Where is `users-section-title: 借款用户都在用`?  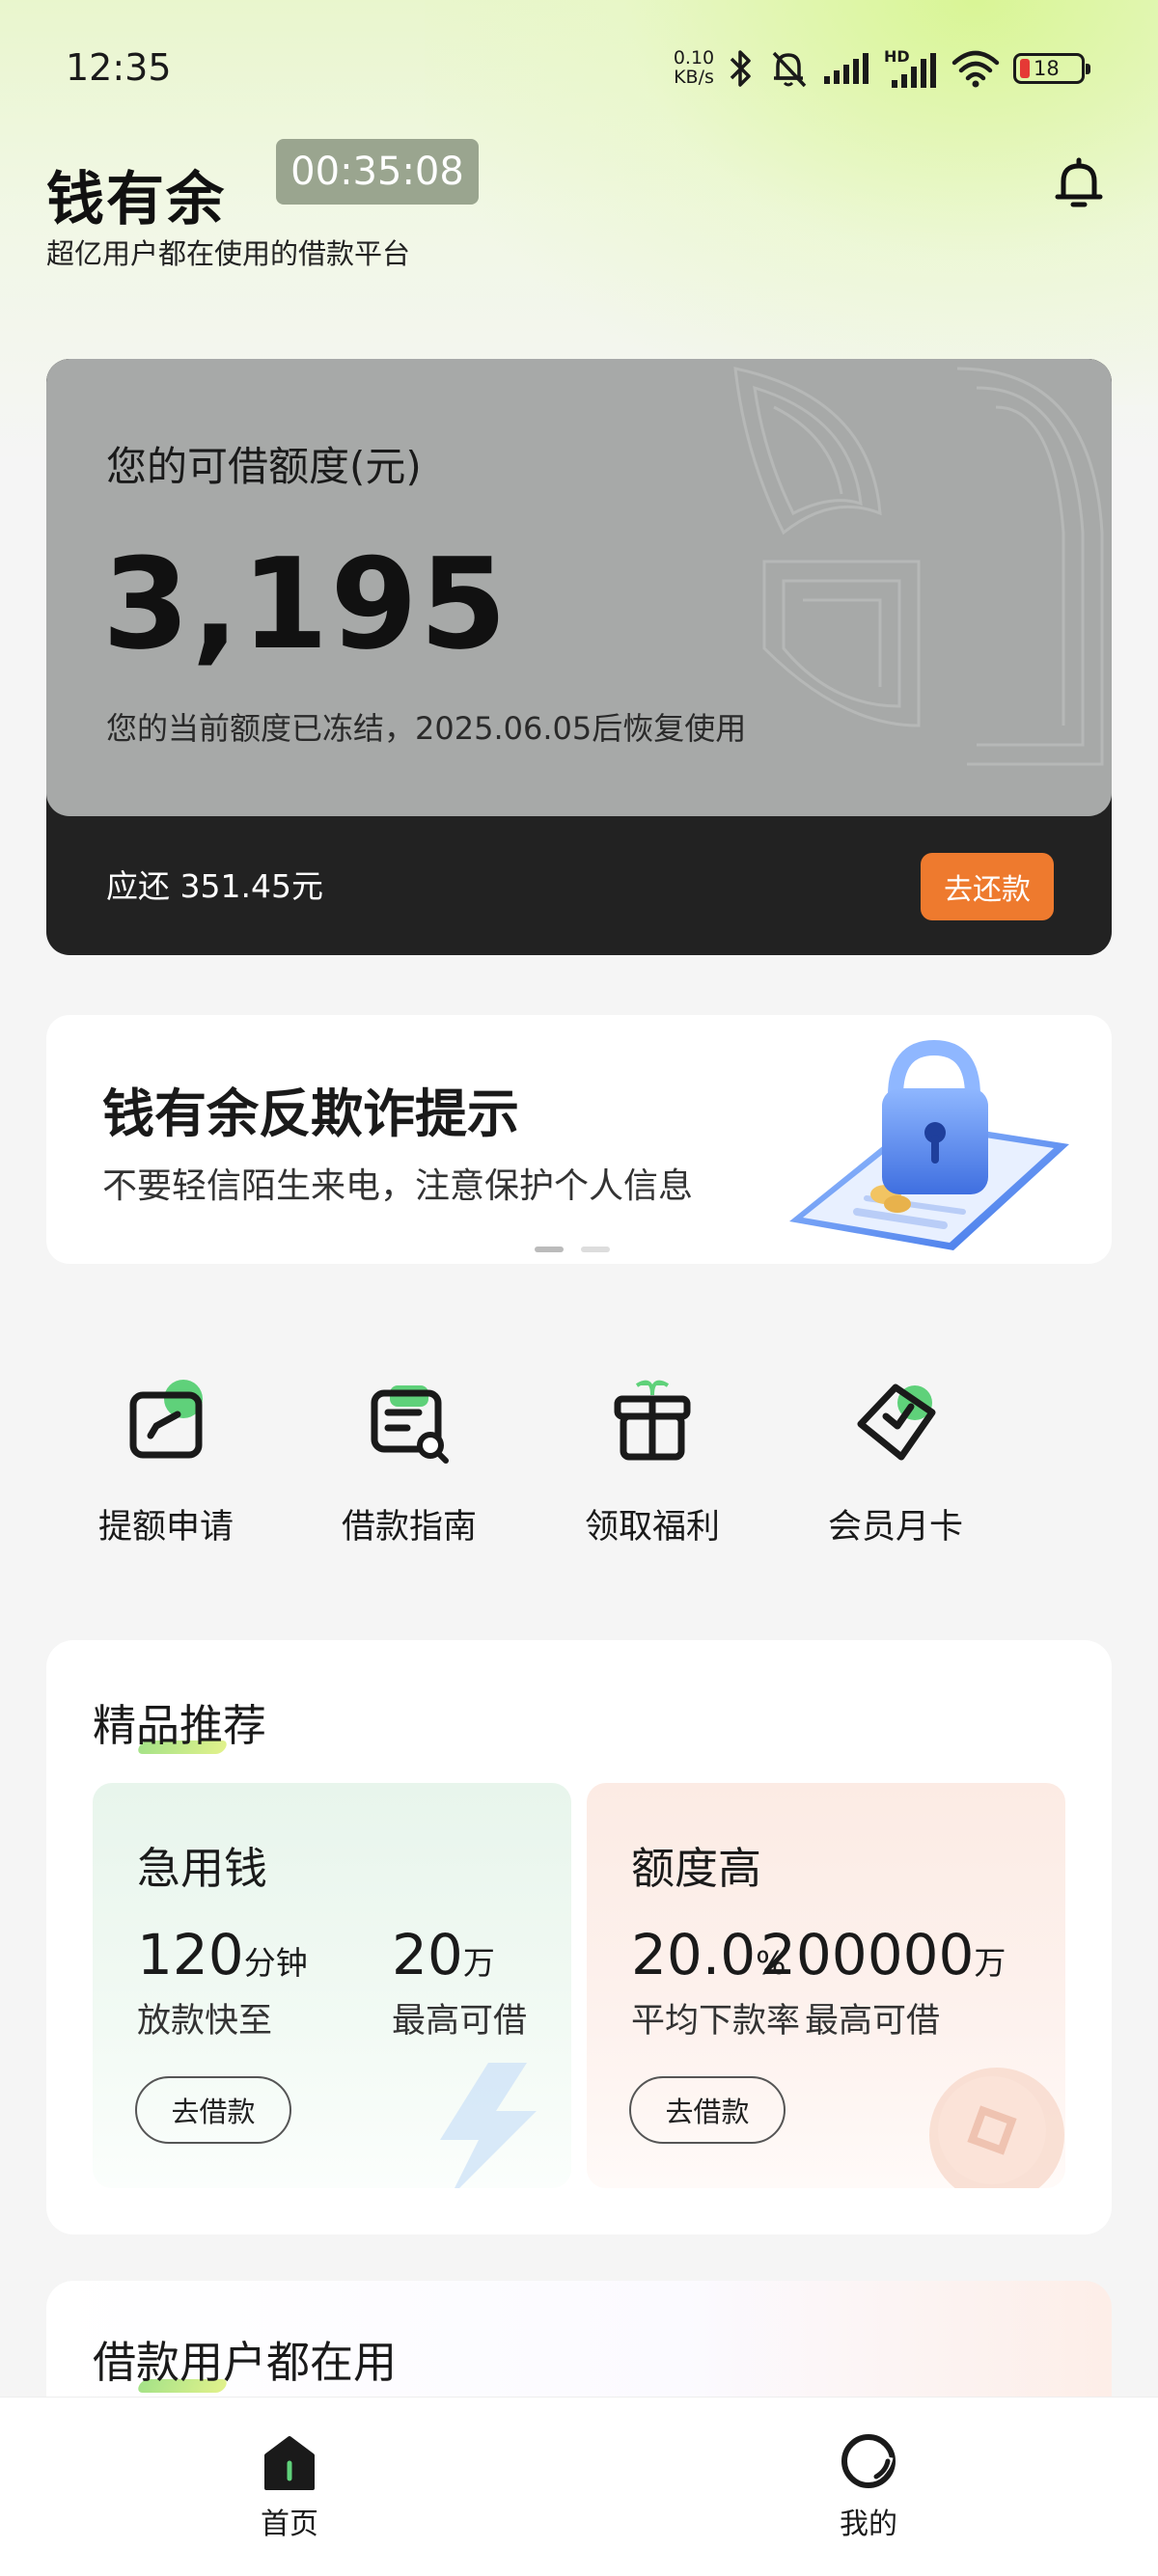 users-section-title: 借款用户都在用 is located at coordinates (245, 2362).